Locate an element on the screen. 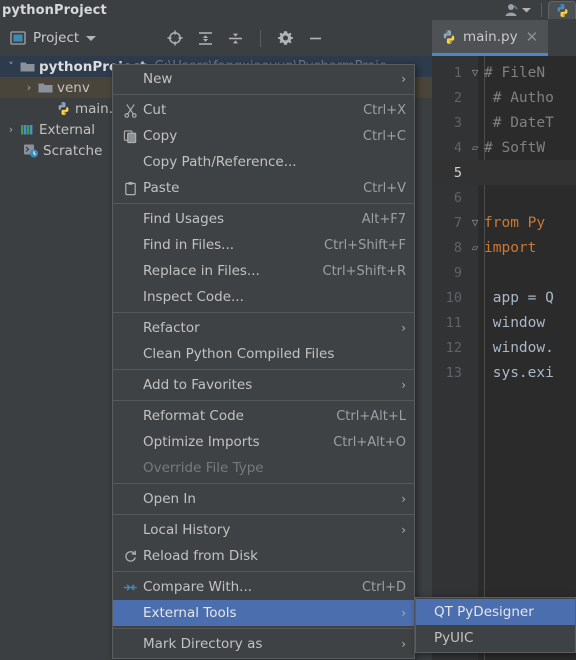 This screenshot has height=660, width=576. expand-all-icon is located at coordinates (205, 38).